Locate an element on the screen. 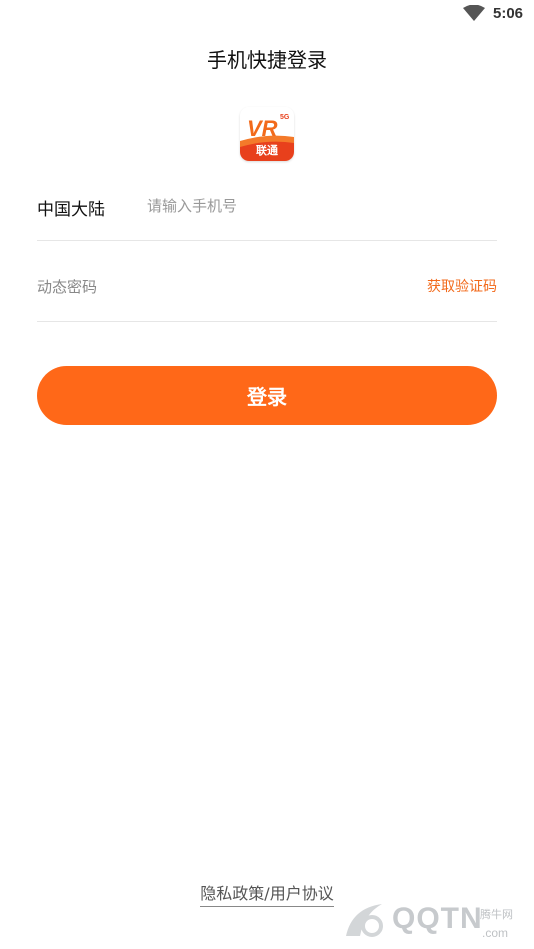 The height and width of the screenshot is (949, 534). logo-mark: VR is located at coordinates (262, 128).